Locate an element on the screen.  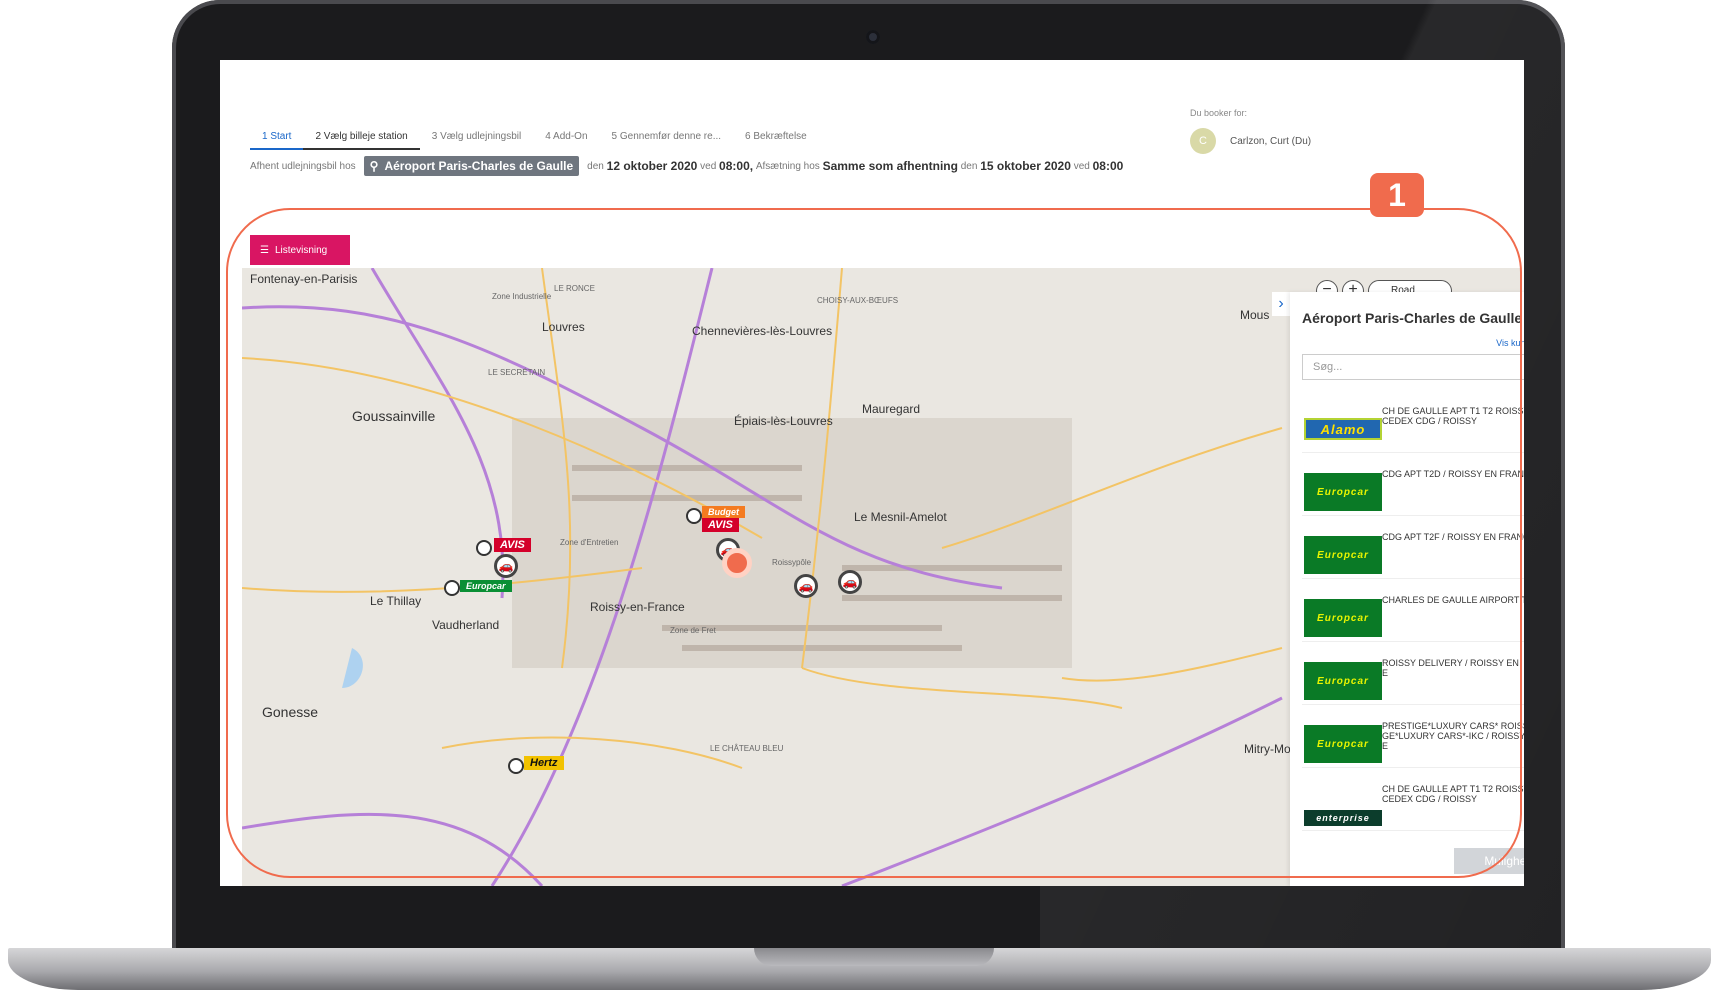
collapse-panel-chevron-icon: › is located at coordinates (1281, 304).